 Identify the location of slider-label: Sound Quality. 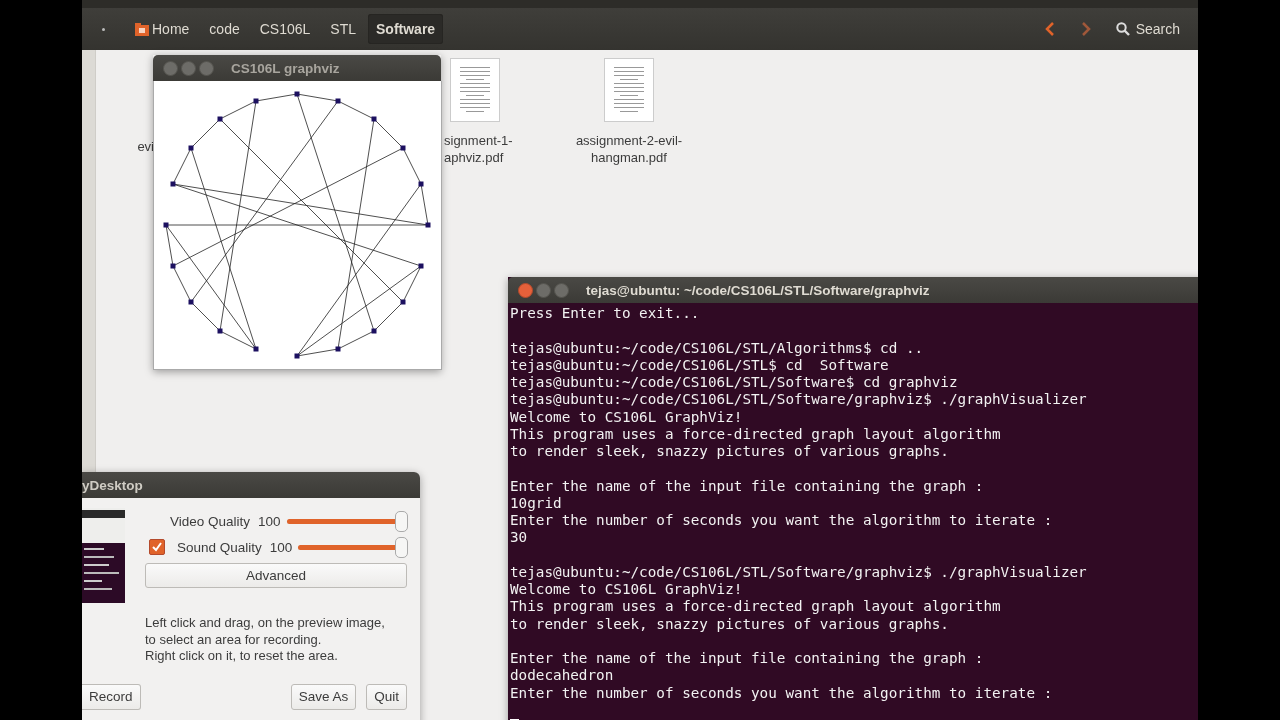
(219, 547).